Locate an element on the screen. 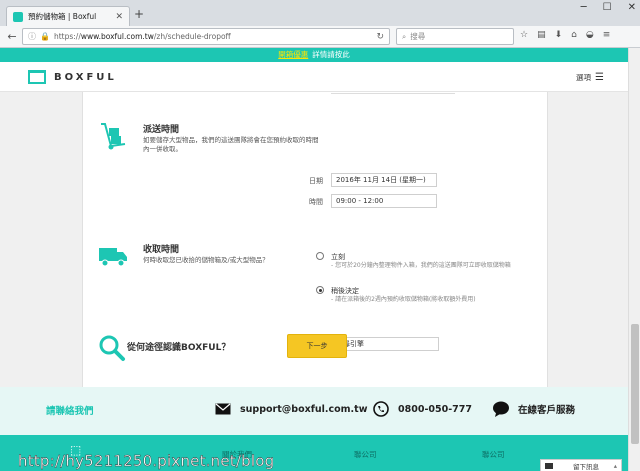 This screenshot has height=471, width=640. lock-icon: 🔒 is located at coordinates (45, 36).